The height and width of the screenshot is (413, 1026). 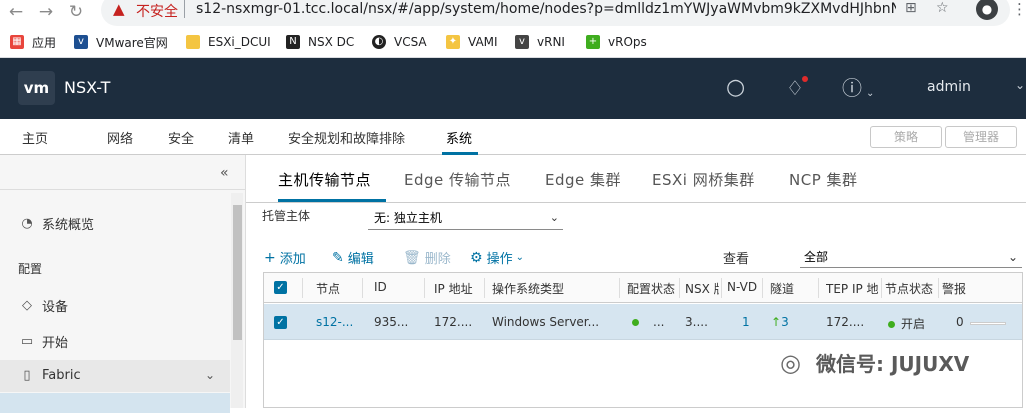 I want to click on bookmark-nsx-dc: N NSX DC, so click(x=320, y=42).